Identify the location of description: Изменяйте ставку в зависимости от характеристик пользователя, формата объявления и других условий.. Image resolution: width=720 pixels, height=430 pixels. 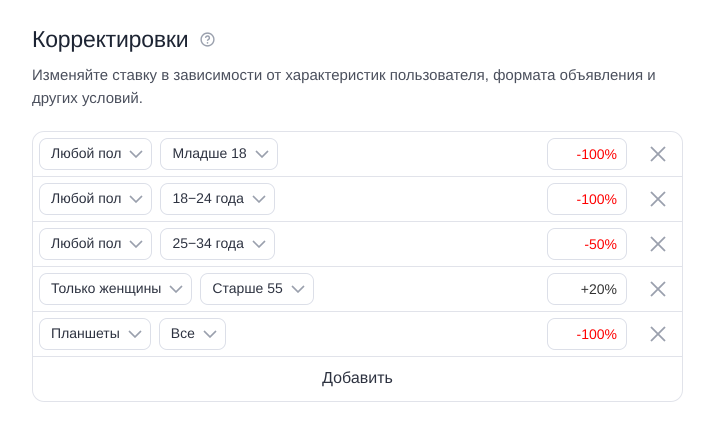
(344, 87).